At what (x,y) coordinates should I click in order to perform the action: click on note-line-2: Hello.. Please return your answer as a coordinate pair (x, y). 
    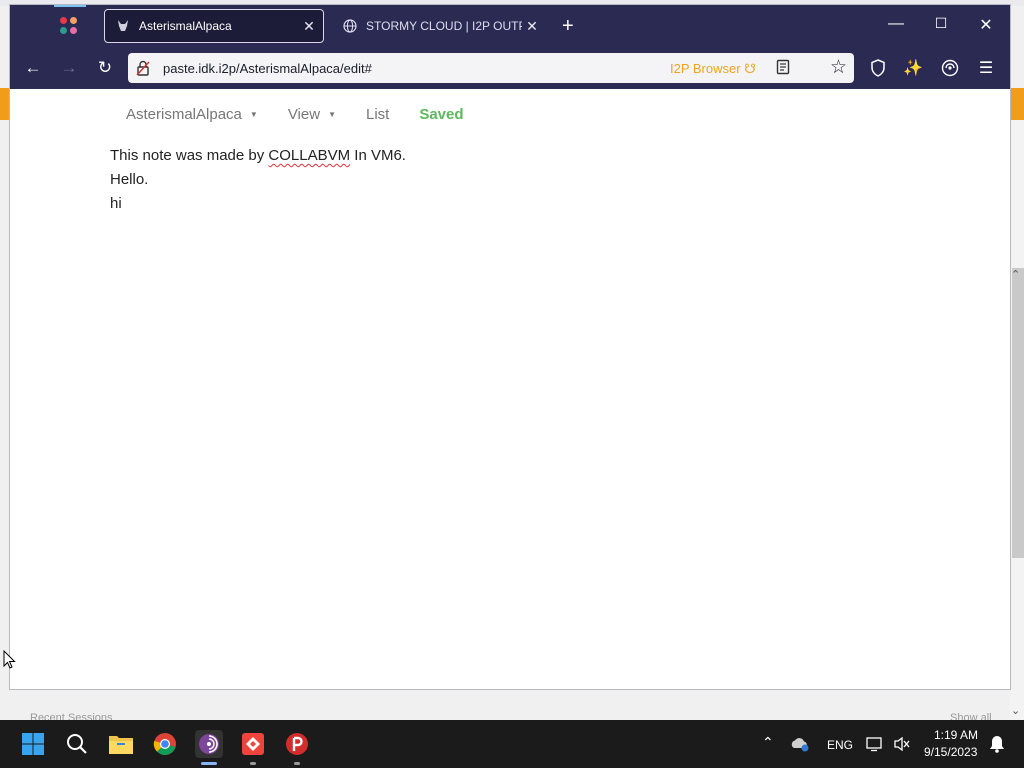
    Looking at the image, I should click on (258, 180).